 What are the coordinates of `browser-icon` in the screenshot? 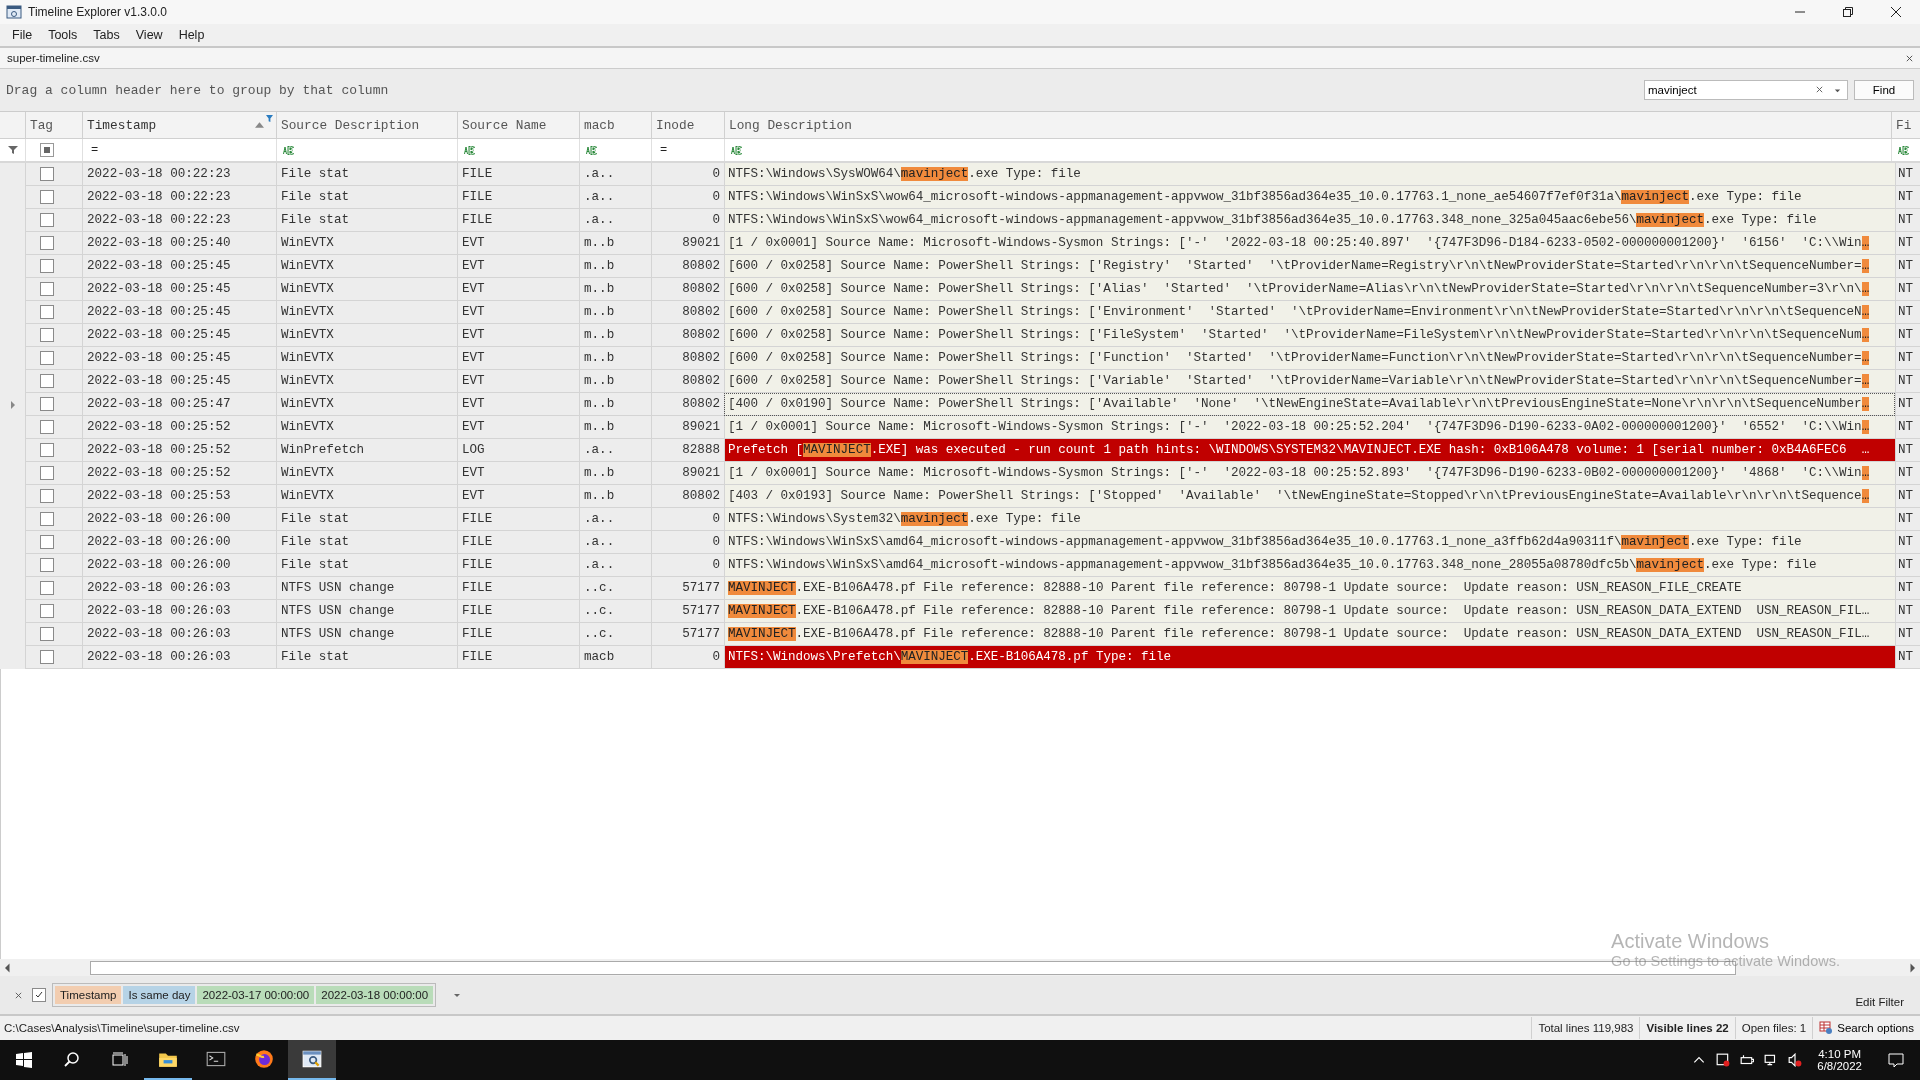 It's located at (264, 1059).